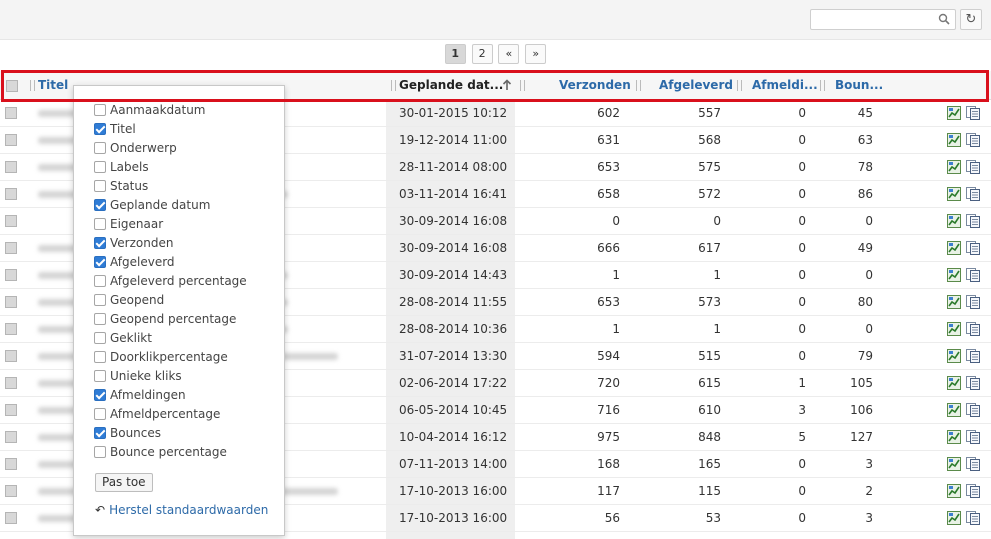 The image size is (991, 539). I want to click on cell-delivered: 165, so click(709, 464).